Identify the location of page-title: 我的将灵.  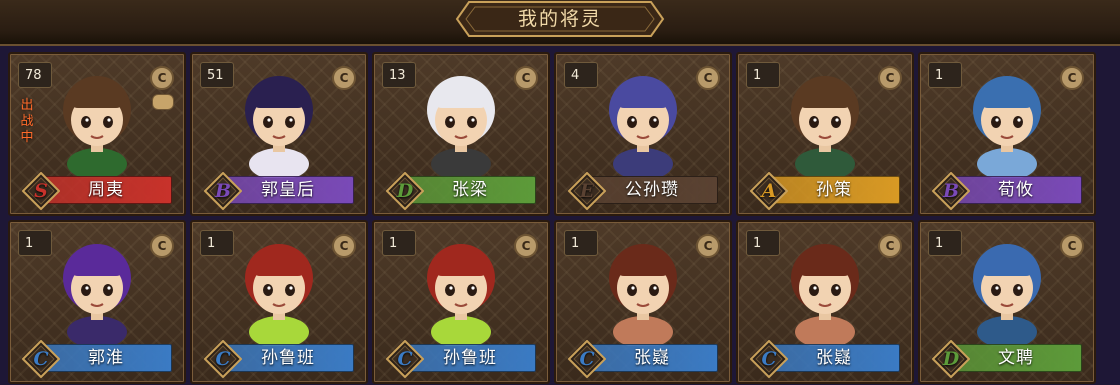
(559, 19).